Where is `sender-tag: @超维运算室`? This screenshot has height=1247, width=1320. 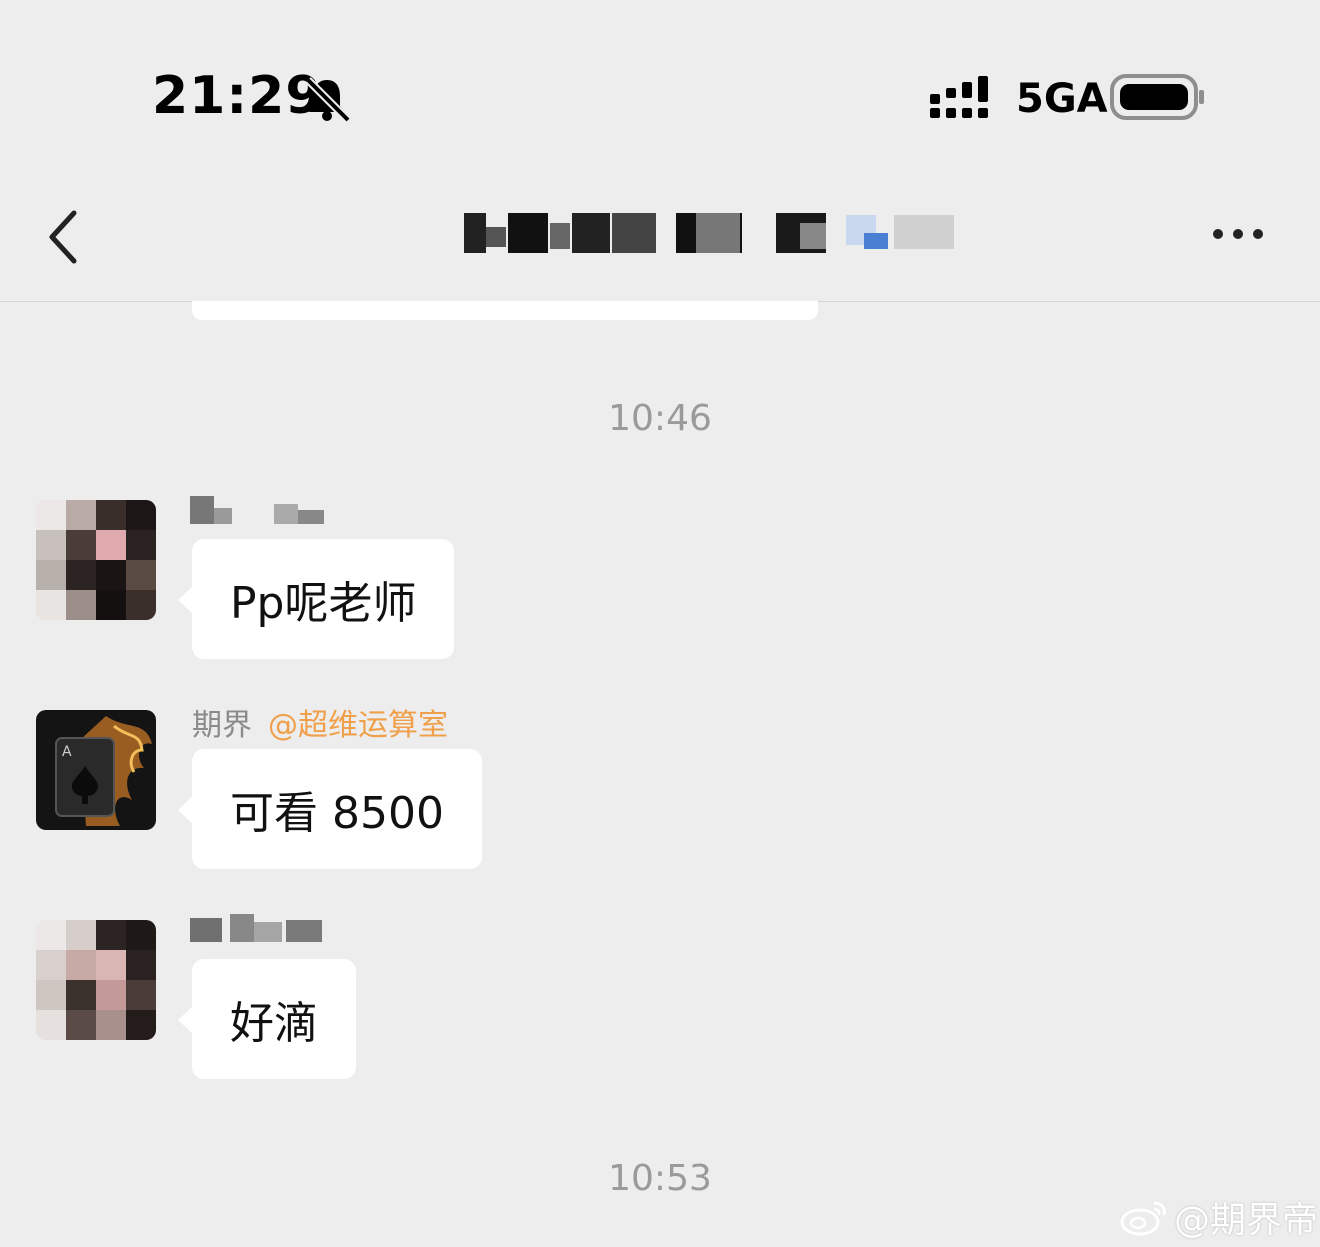
sender-tag: @超维运算室 is located at coordinates (358, 725).